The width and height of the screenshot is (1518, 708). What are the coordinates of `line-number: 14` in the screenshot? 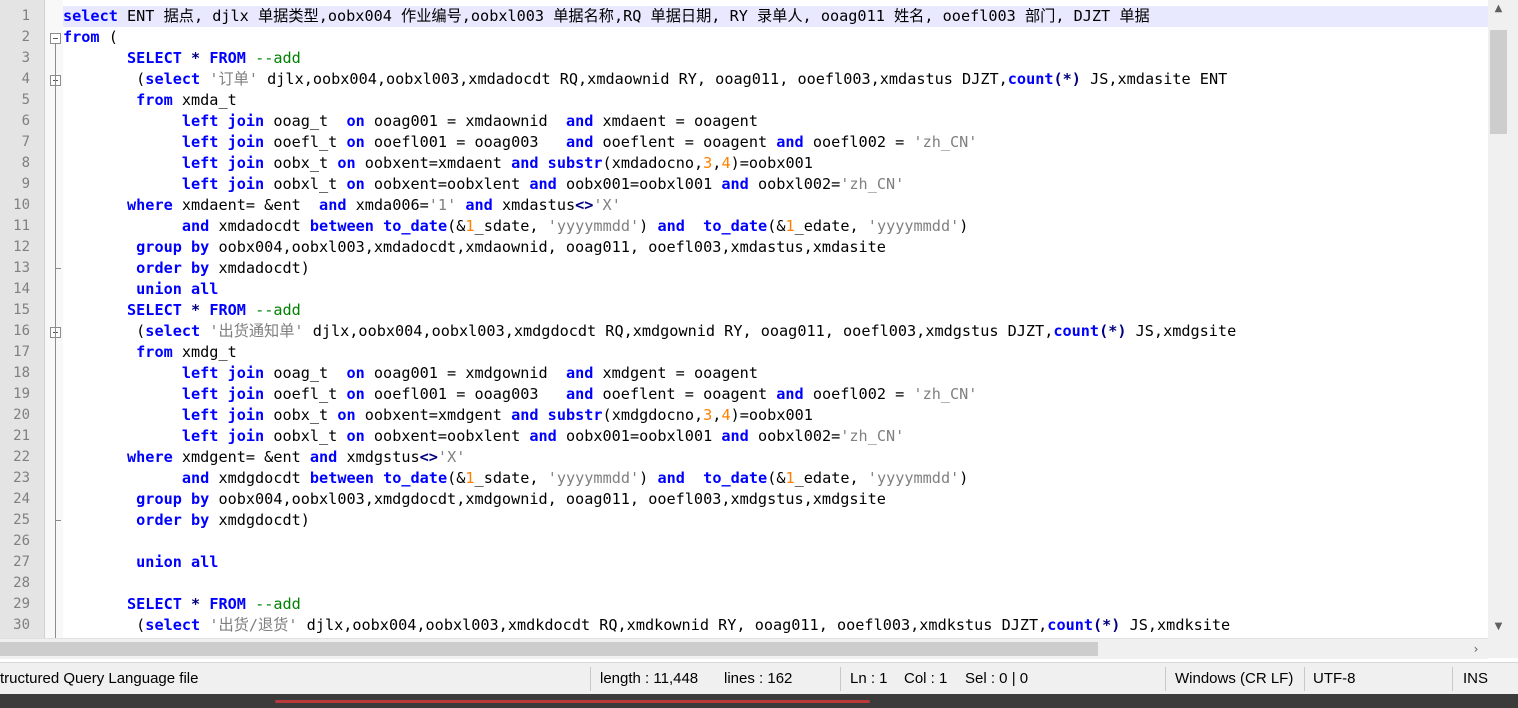 It's located at (21, 289).